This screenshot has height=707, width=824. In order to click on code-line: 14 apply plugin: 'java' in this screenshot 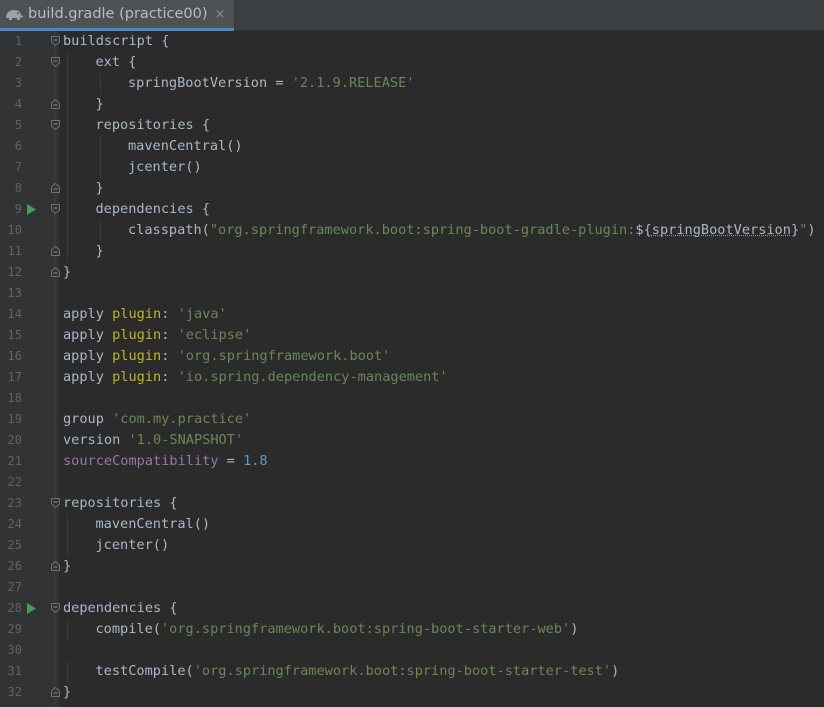, I will do `click(412, 314)`.